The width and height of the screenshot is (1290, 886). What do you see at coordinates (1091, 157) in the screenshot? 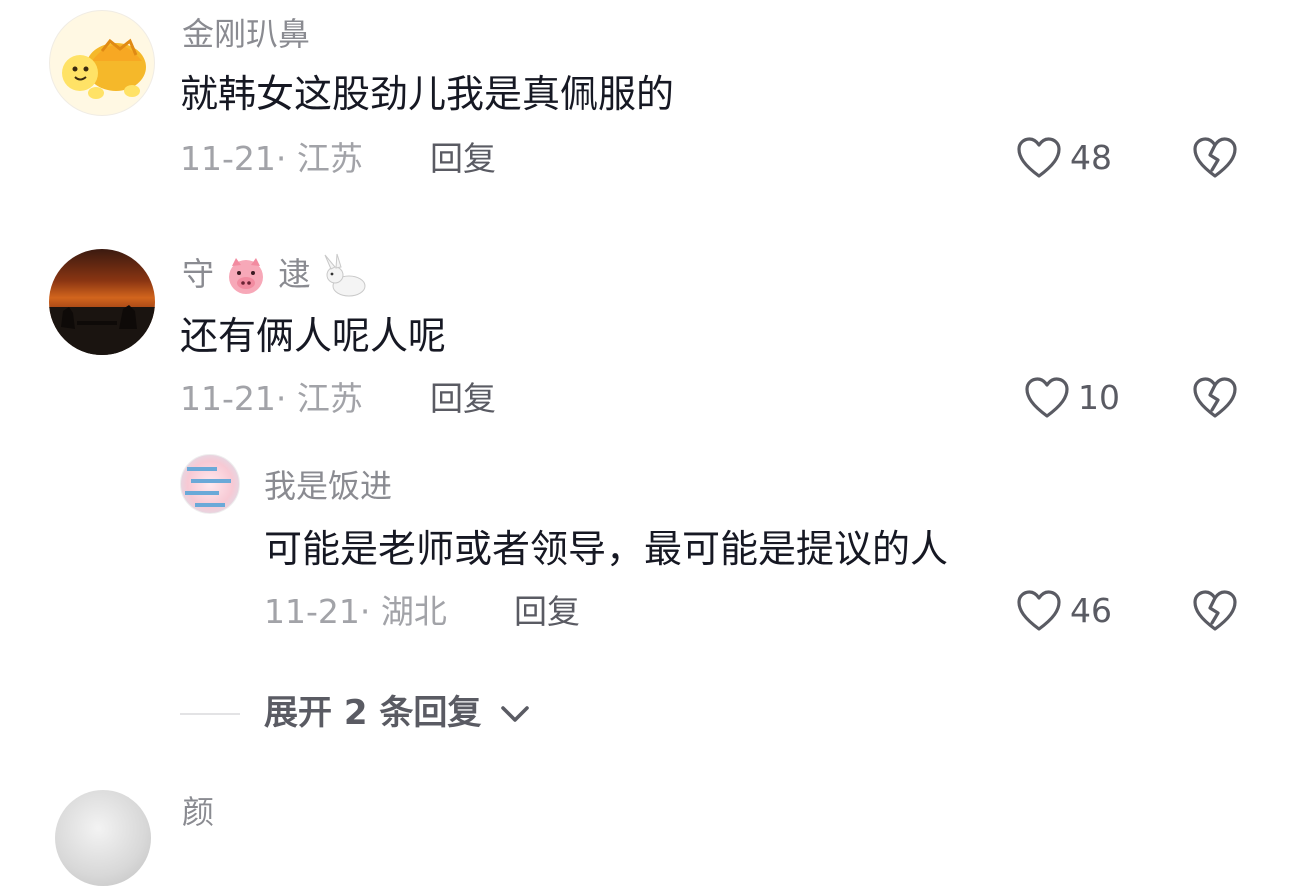
I see `like-count: 48` at bounding box center [1091, 157].